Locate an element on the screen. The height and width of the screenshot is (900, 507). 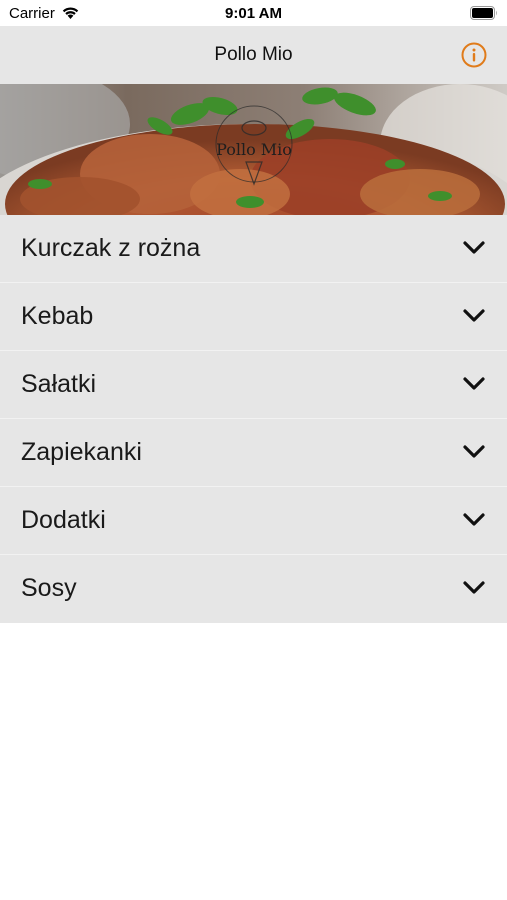
menu-item-label: Sosy is located at coordinates (49, 588).